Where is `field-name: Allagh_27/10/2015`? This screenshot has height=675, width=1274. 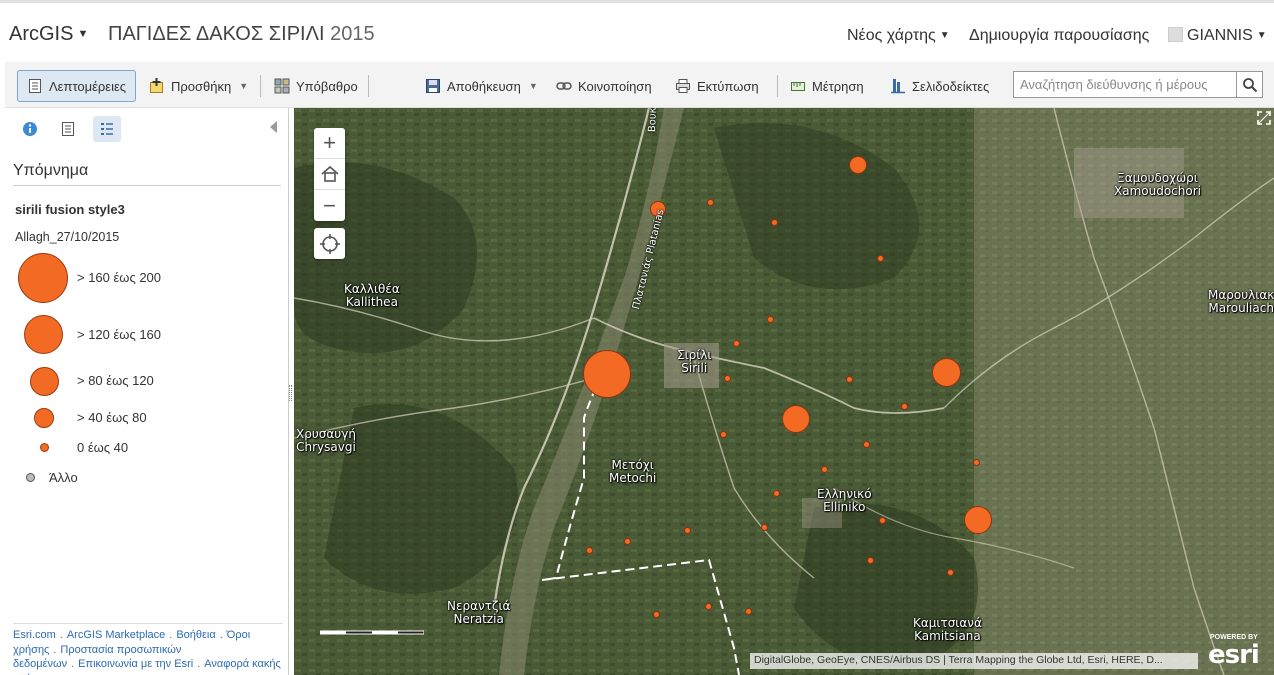 field-name: Allagh_27/10/2015 is located at coordinates (67, 237).